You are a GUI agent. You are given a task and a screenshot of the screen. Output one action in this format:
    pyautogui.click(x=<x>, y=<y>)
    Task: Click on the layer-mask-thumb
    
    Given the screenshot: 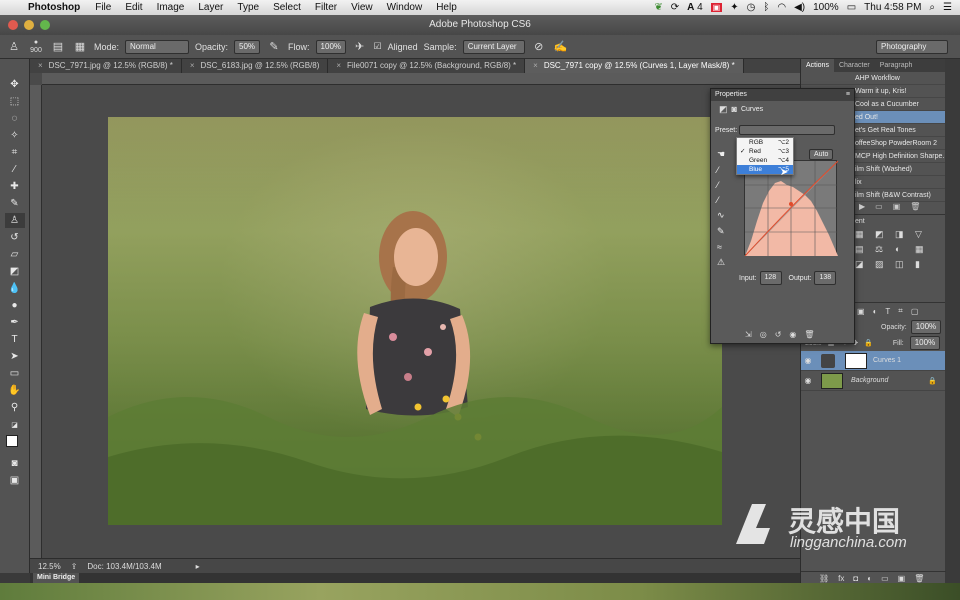 What is the action you would take?
    pyautogui.click(x=856, y=360)
    